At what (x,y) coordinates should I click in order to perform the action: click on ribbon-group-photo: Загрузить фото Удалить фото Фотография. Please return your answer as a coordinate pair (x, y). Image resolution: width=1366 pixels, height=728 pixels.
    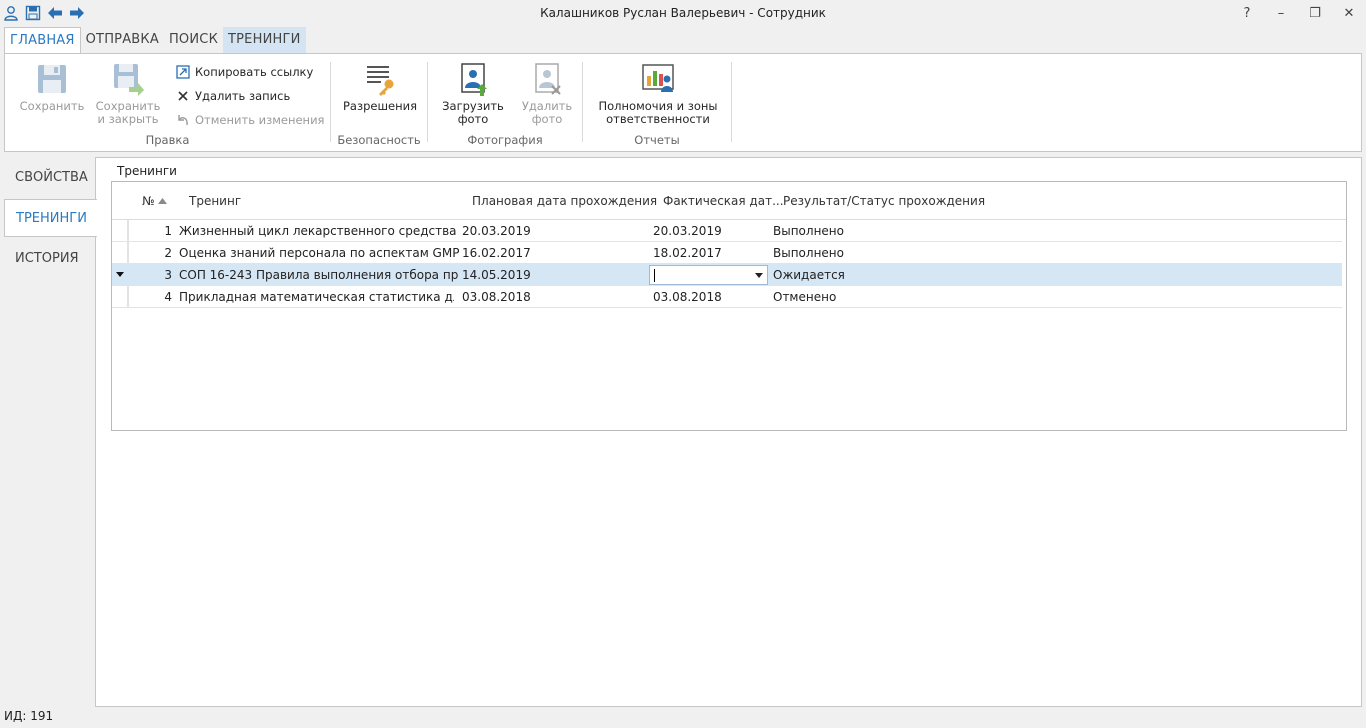
    Looking at the image, I should click on (505, 102).